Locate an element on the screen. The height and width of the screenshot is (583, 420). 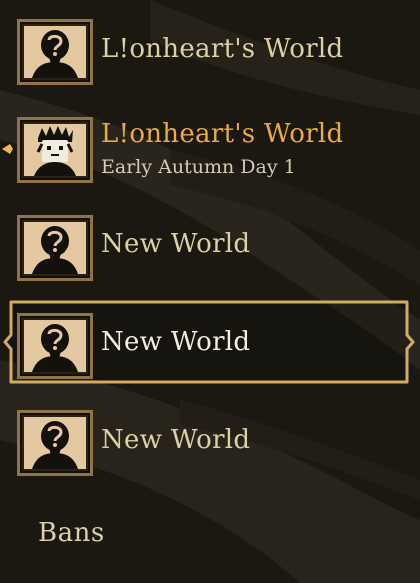
world-slot-2: L!onheart's World Early Autumn Day 1 is located at coordinates (210, 151).